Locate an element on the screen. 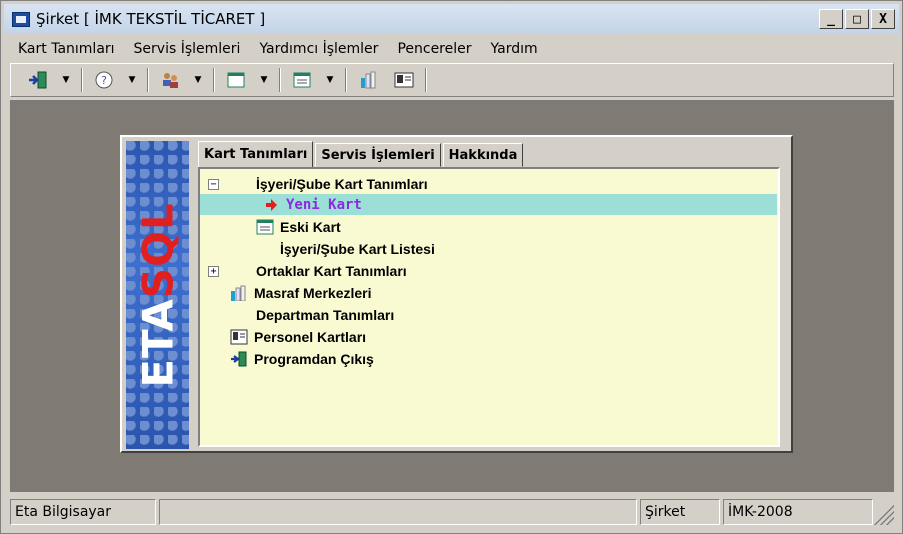 The height and width of the screenshot is (534, 903). window-controls: _ □ X is located at coordinates (857, 19).